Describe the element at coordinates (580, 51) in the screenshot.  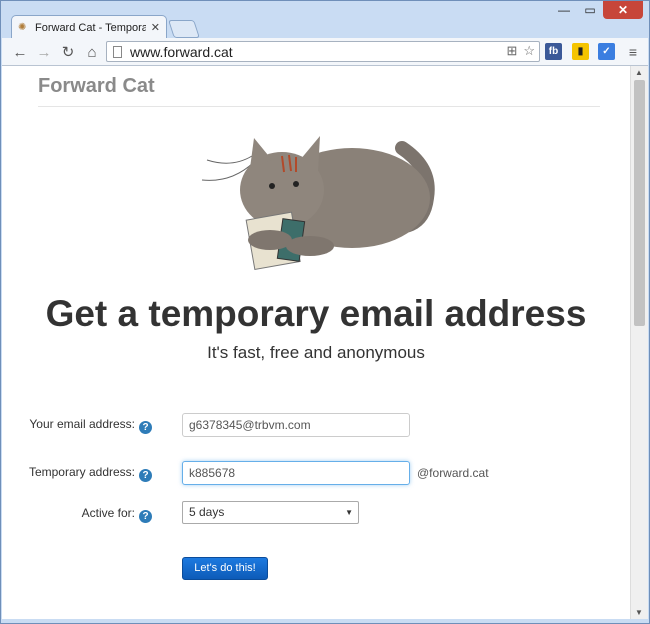
I see `phone-extension-icon: ▮` at that location.